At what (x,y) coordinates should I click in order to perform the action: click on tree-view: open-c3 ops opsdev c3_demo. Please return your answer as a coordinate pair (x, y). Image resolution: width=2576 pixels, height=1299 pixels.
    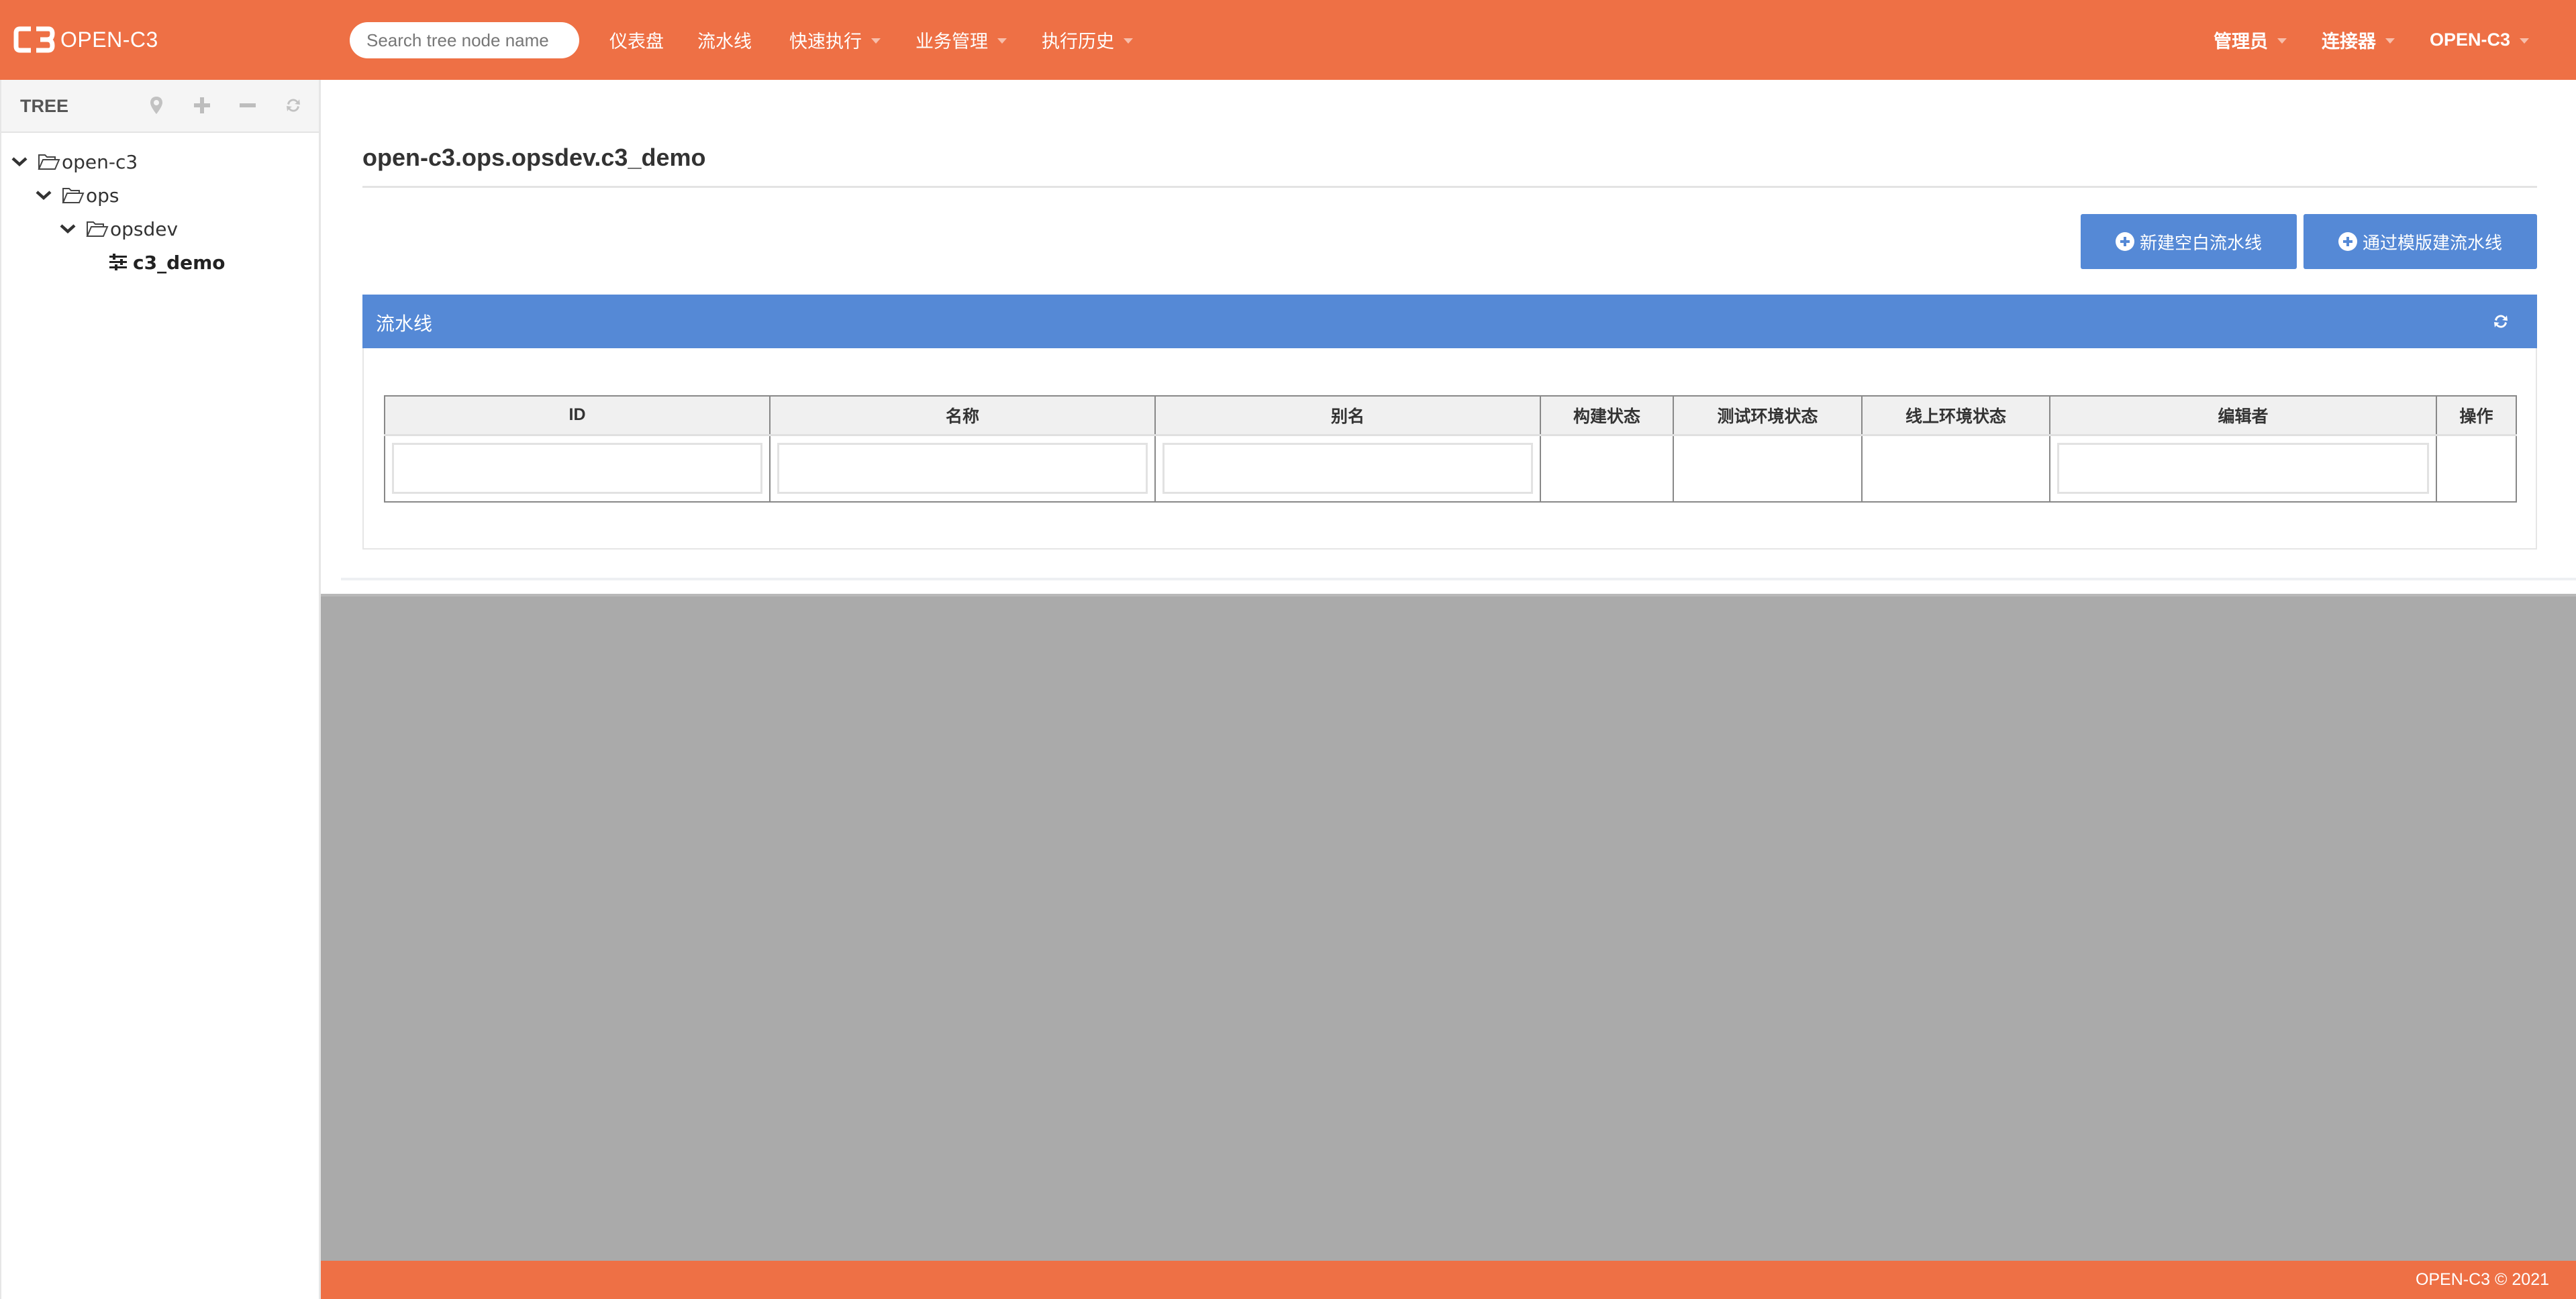
    Looking at the image, I should click on (160, 206).